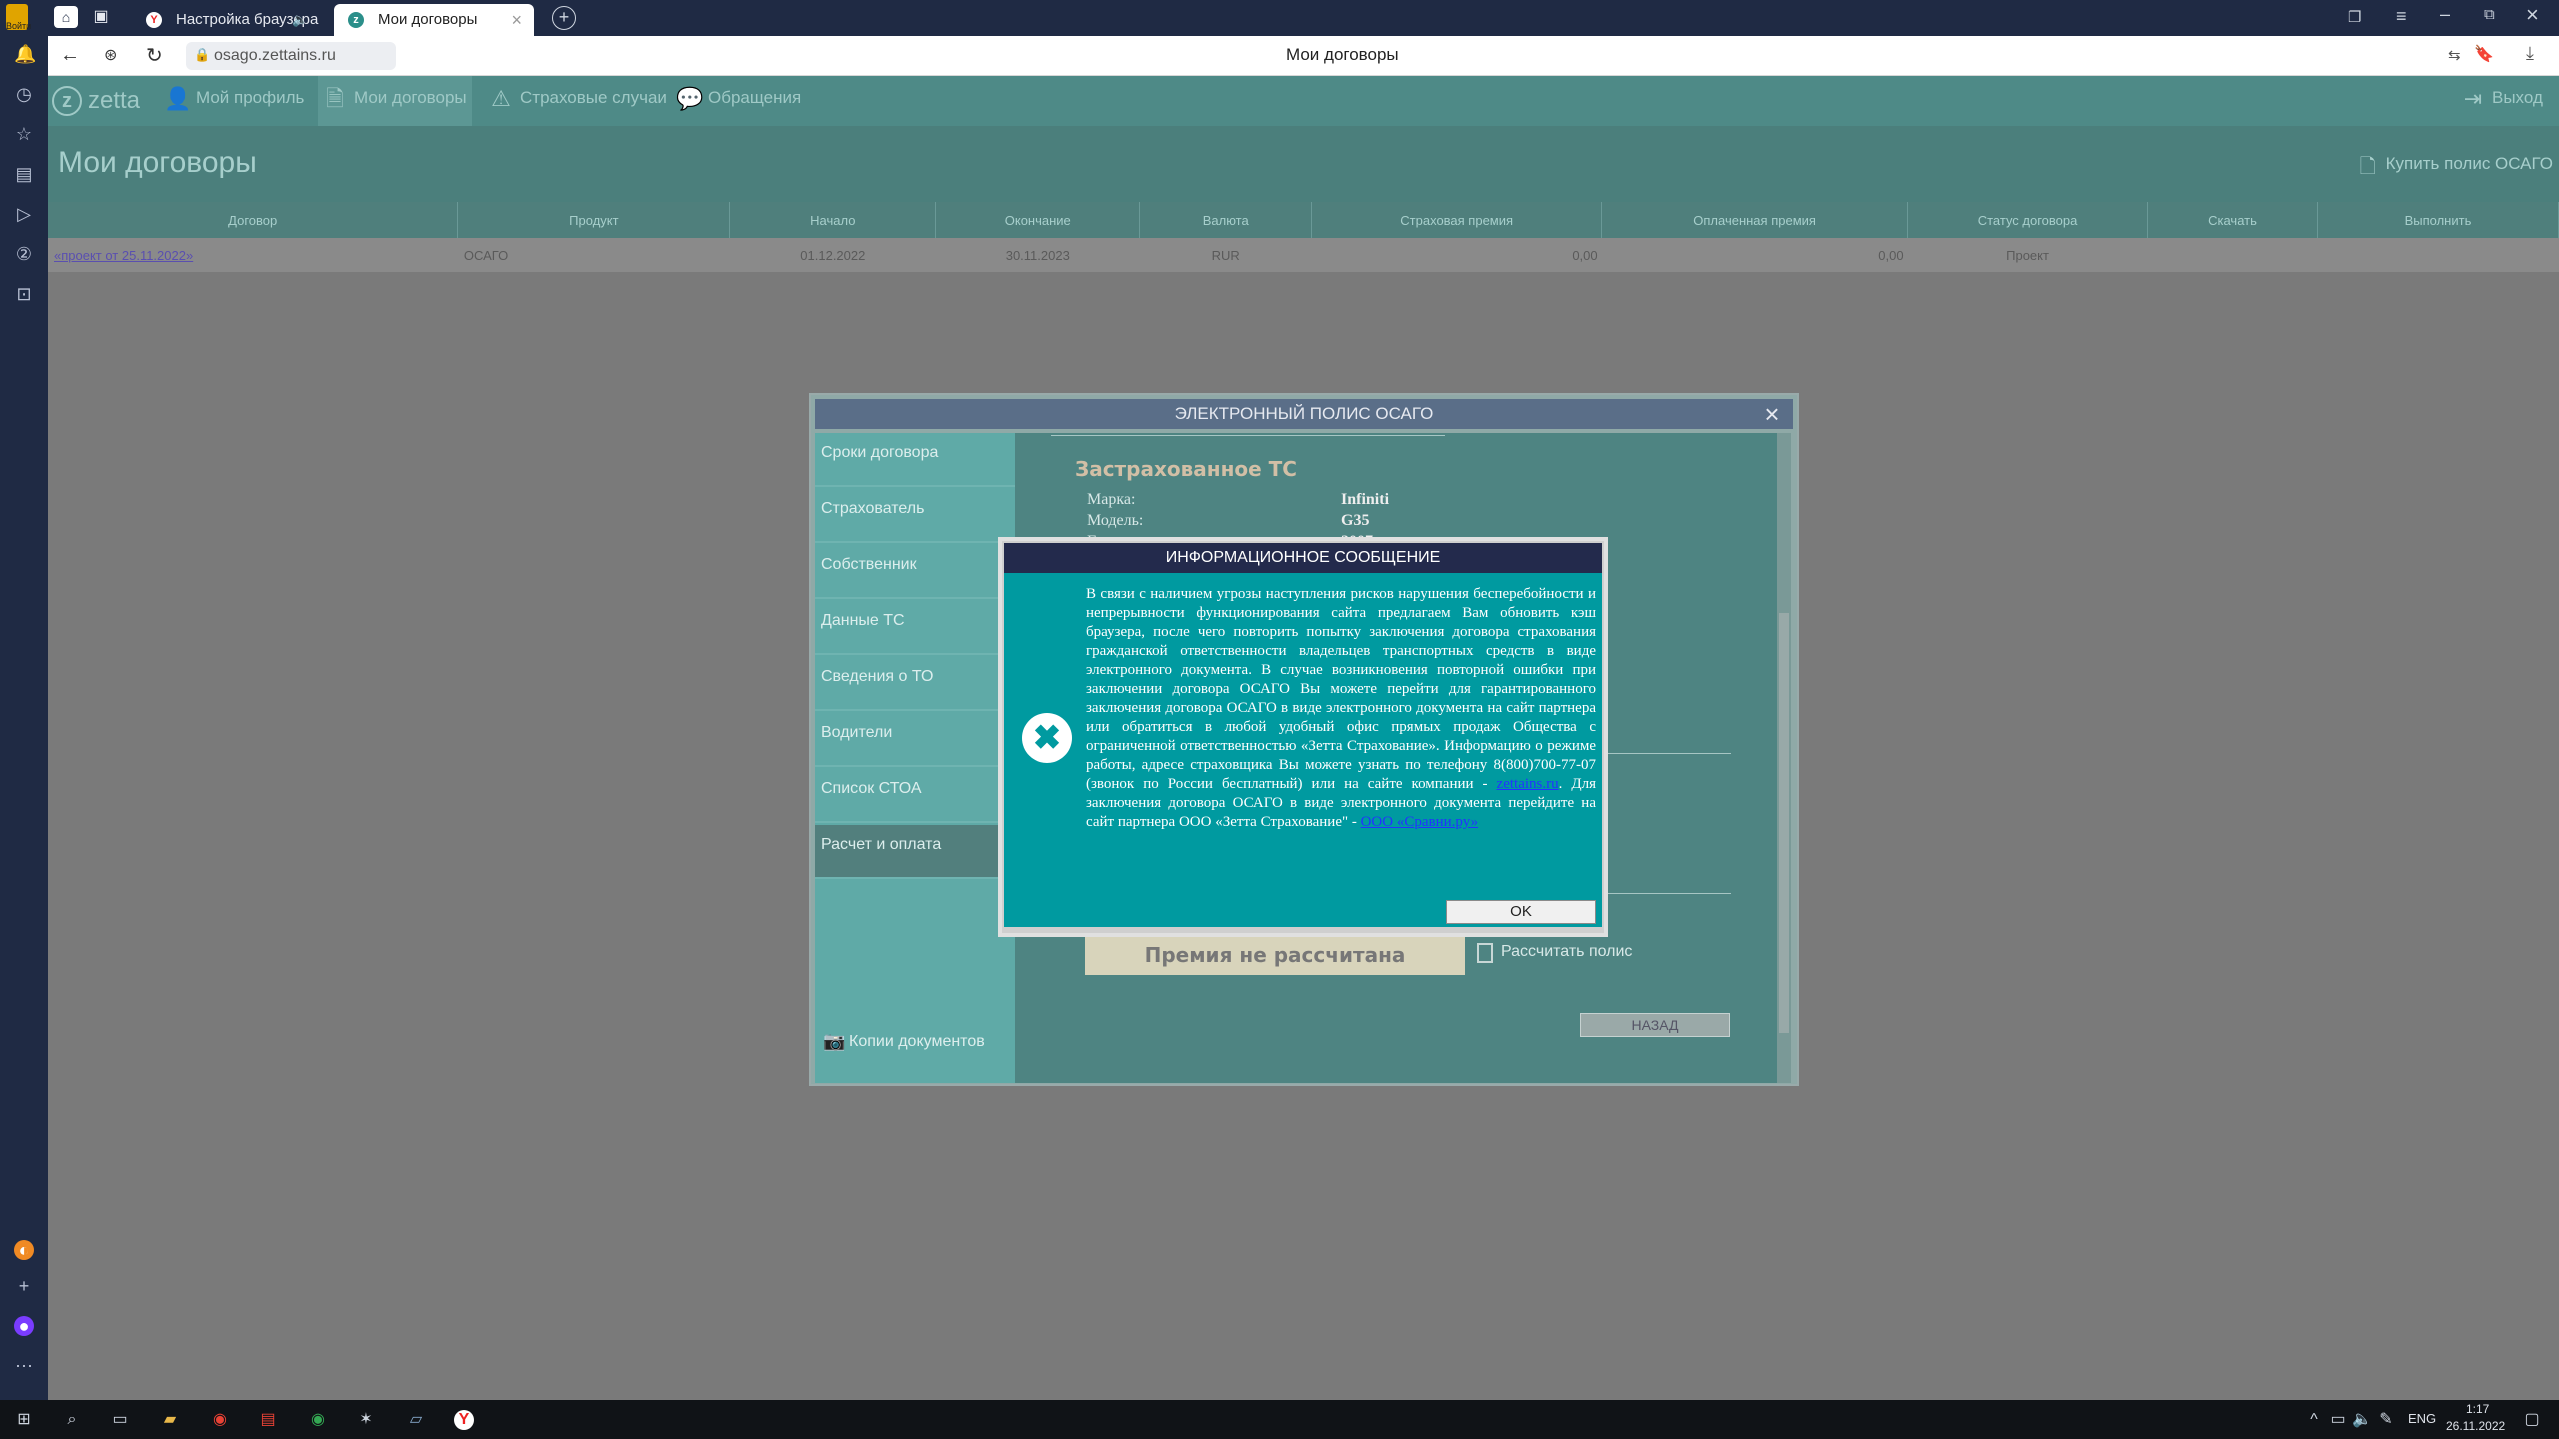 This screenshot has height=1439, width=2559. Describe the element at coordinates (335, 98) in the screenshot. I see `document-icon: 🗎` at that location.